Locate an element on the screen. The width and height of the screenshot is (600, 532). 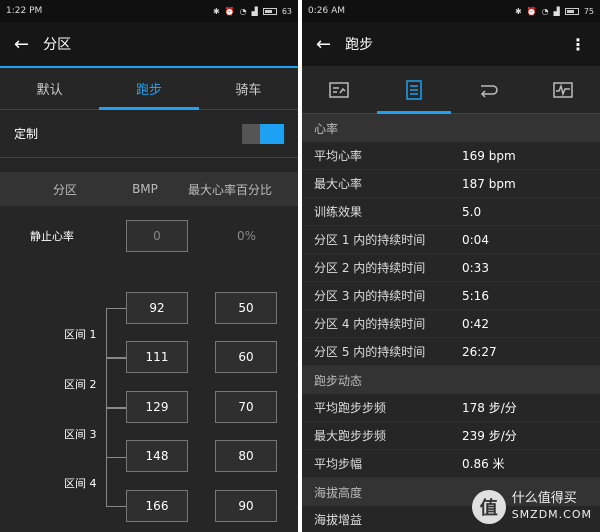
stat-value: 0:42 is located at coordinates (475, 323).